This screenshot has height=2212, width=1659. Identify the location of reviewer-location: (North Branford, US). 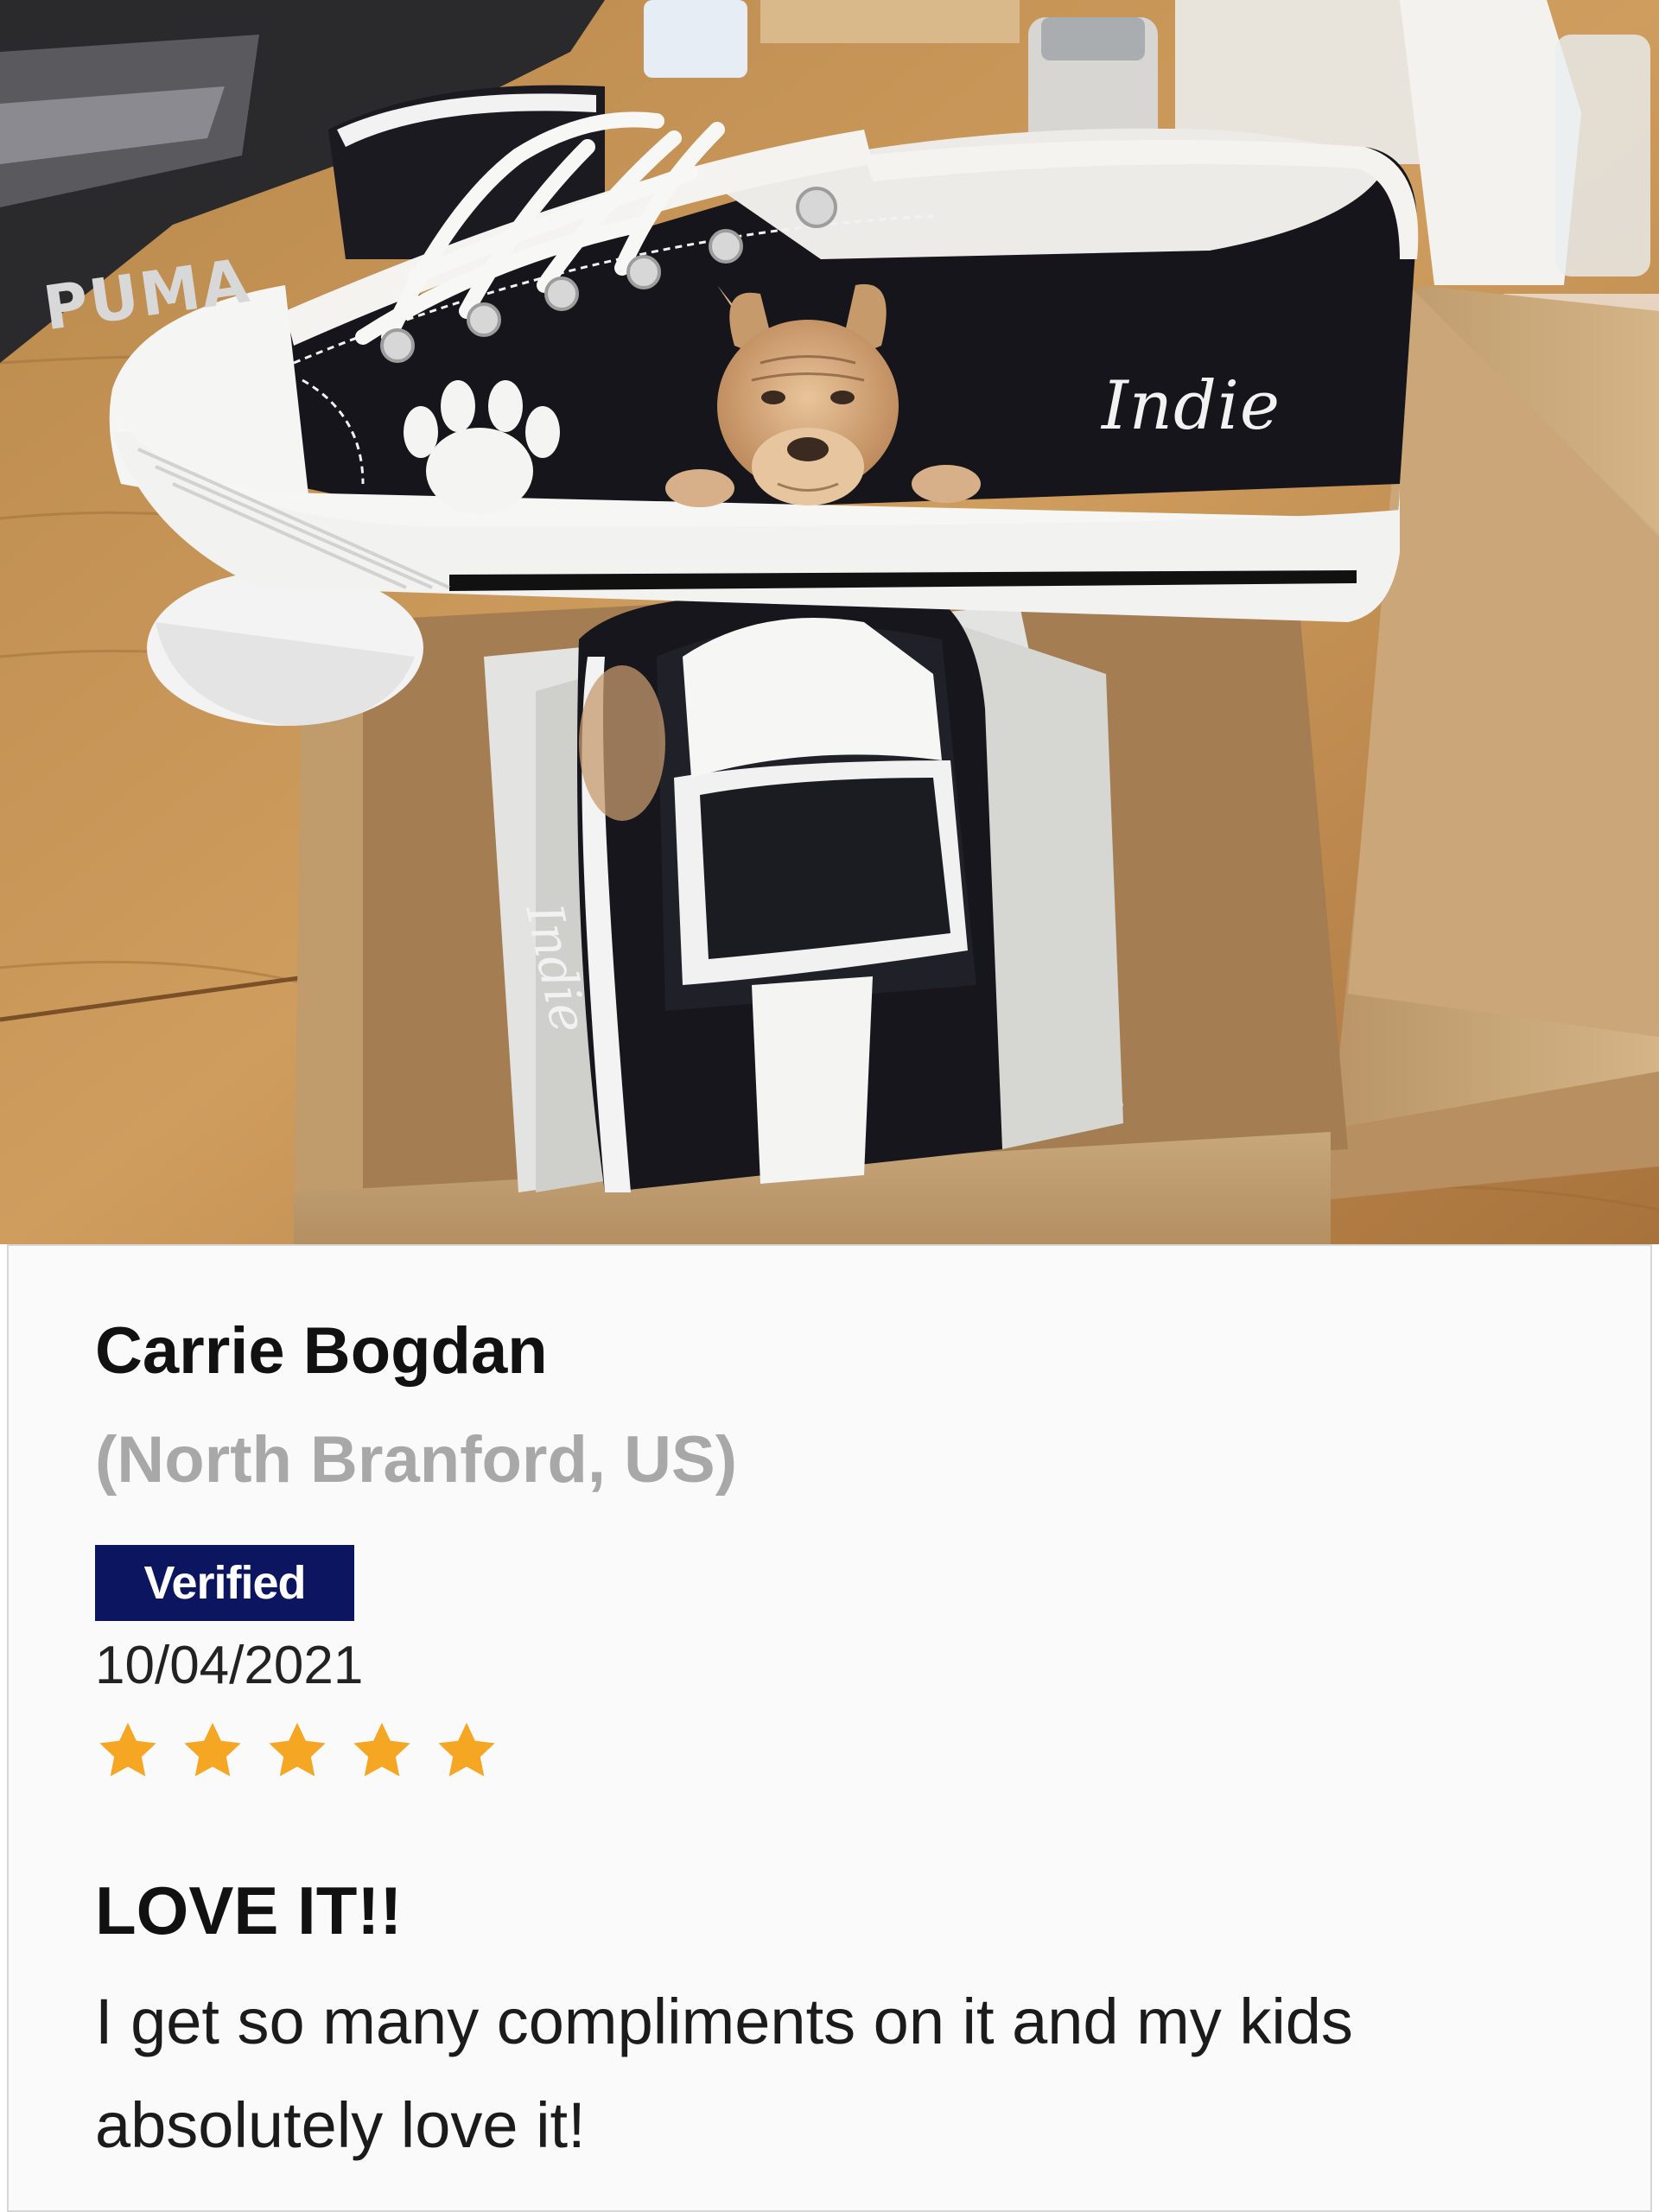
(416, 1460).